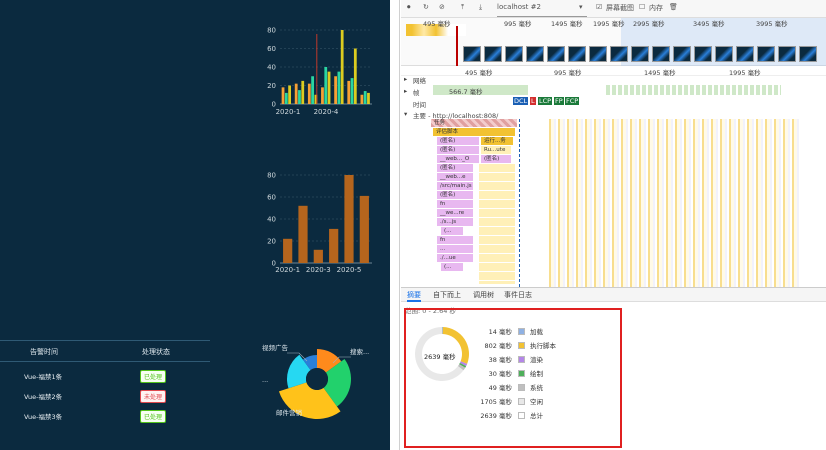 This screenshot has width=826, height=450. Describe the element at coordinates (462, 10) in the screenshot. I see `upload-icon: ⤒` at that location.